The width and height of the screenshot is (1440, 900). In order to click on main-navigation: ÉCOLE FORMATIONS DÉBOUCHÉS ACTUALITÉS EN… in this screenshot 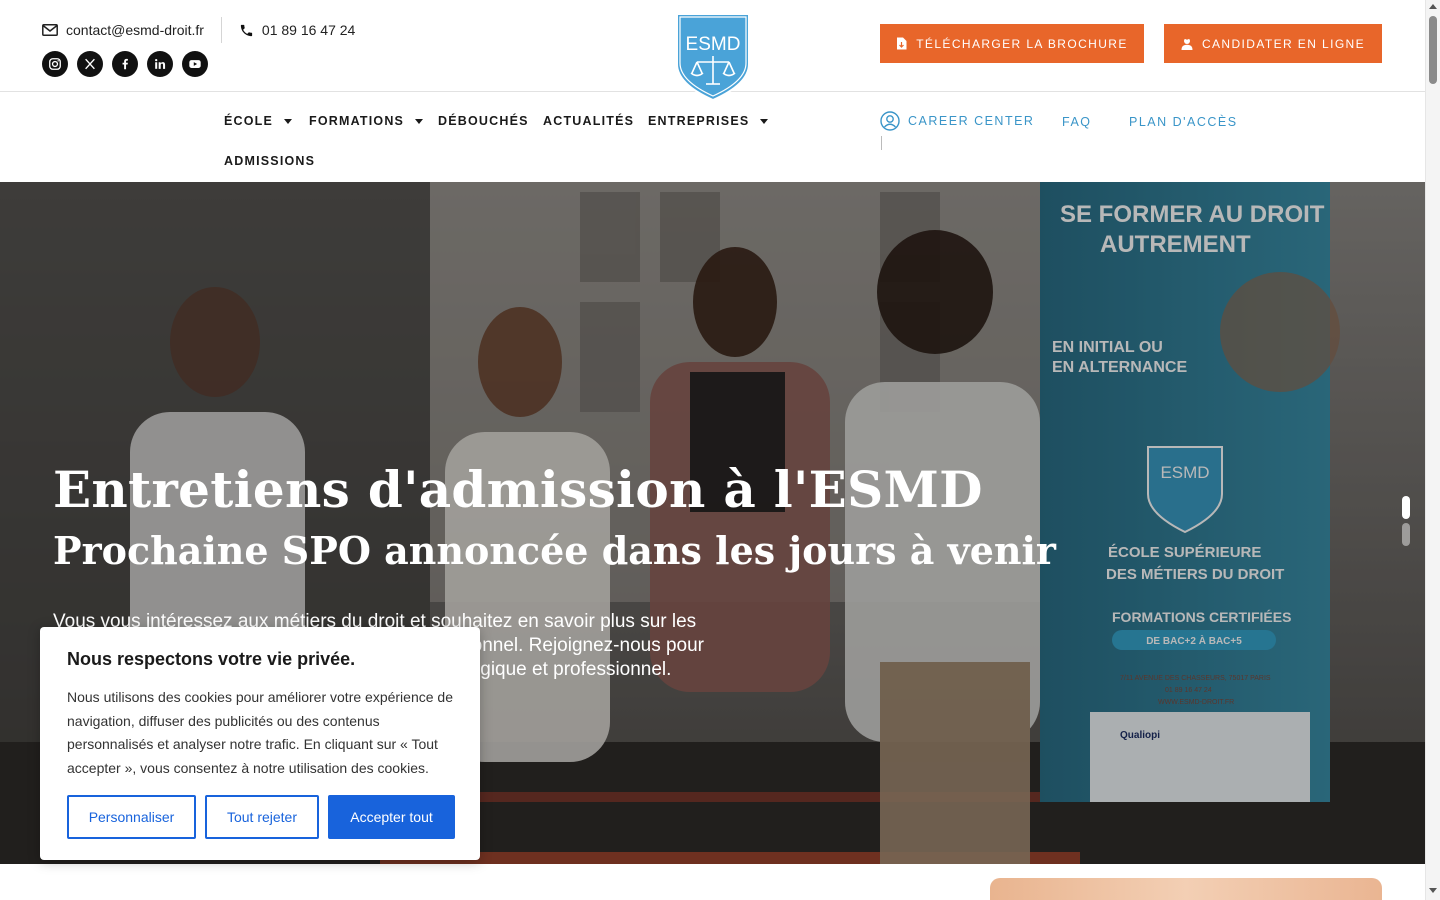, I will do `click(712, 137)`.